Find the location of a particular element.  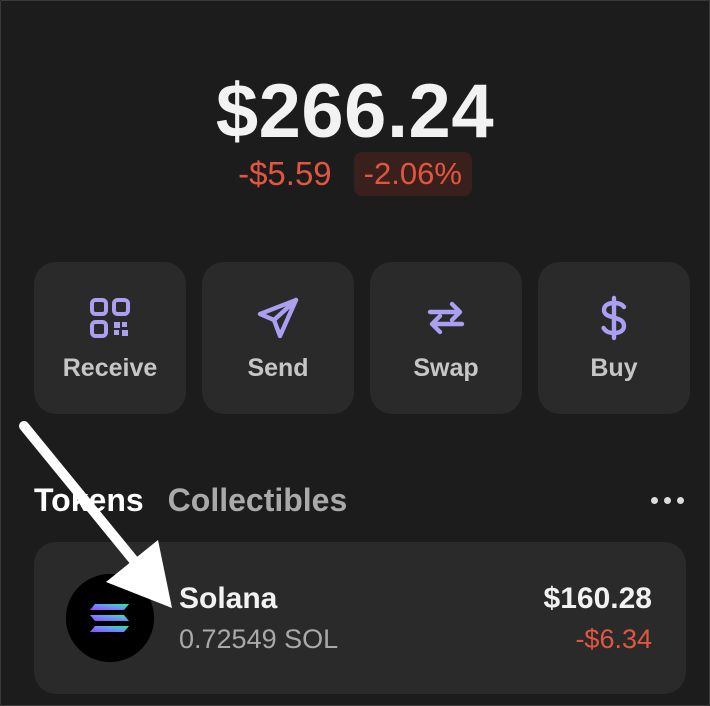

buy-label: Buy is located at coordinates (614, 367).